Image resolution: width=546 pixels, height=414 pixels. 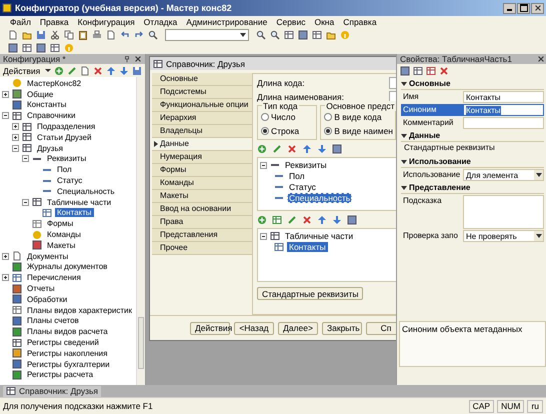 What do you see at coordinates (523, 8) in the screenshot?
I see `maximize-button` at bounding box center [523, 8].